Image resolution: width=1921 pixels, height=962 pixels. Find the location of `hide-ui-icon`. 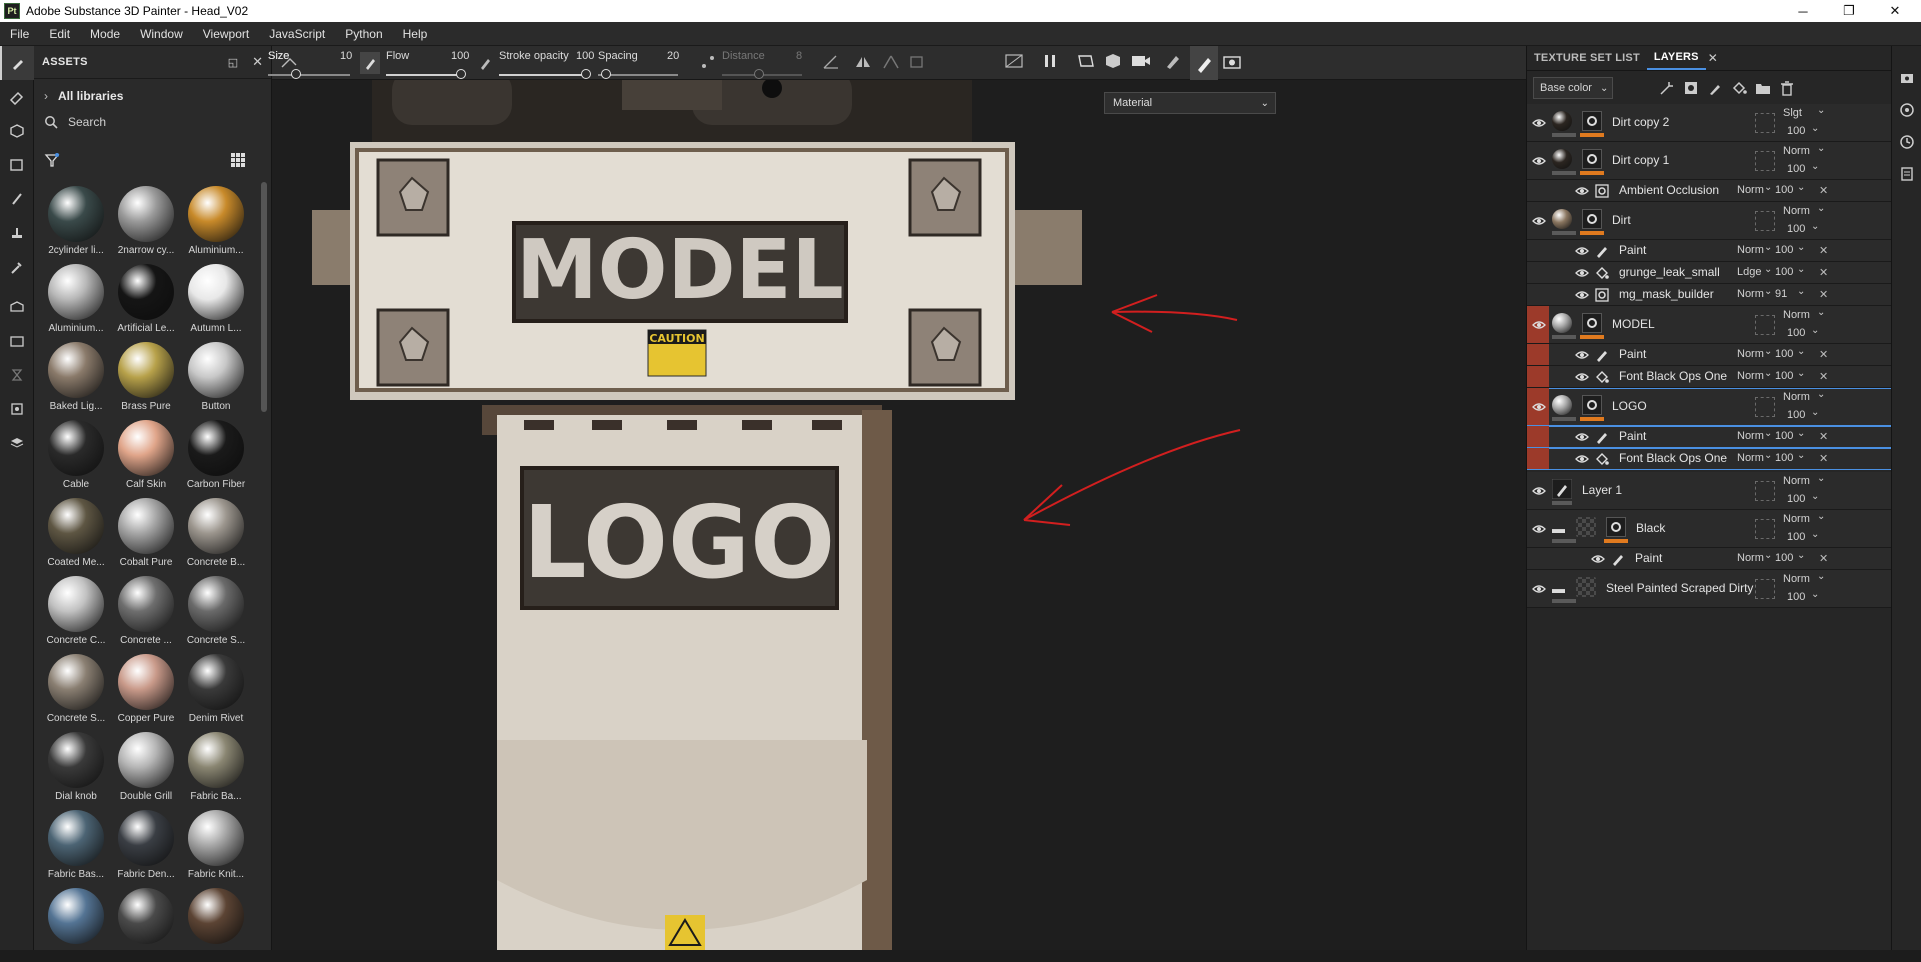

hide-ui-icon is located at coordinates (1014, 62).